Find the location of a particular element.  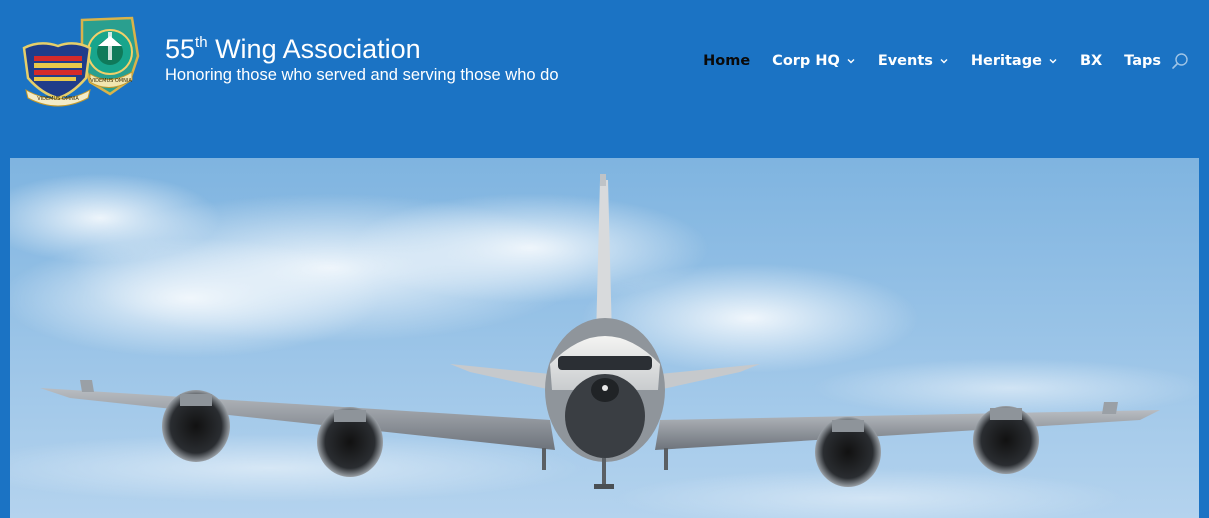

left-emblem-motto: VIDEMUS OMNIA is located at coordinates (58, 99).